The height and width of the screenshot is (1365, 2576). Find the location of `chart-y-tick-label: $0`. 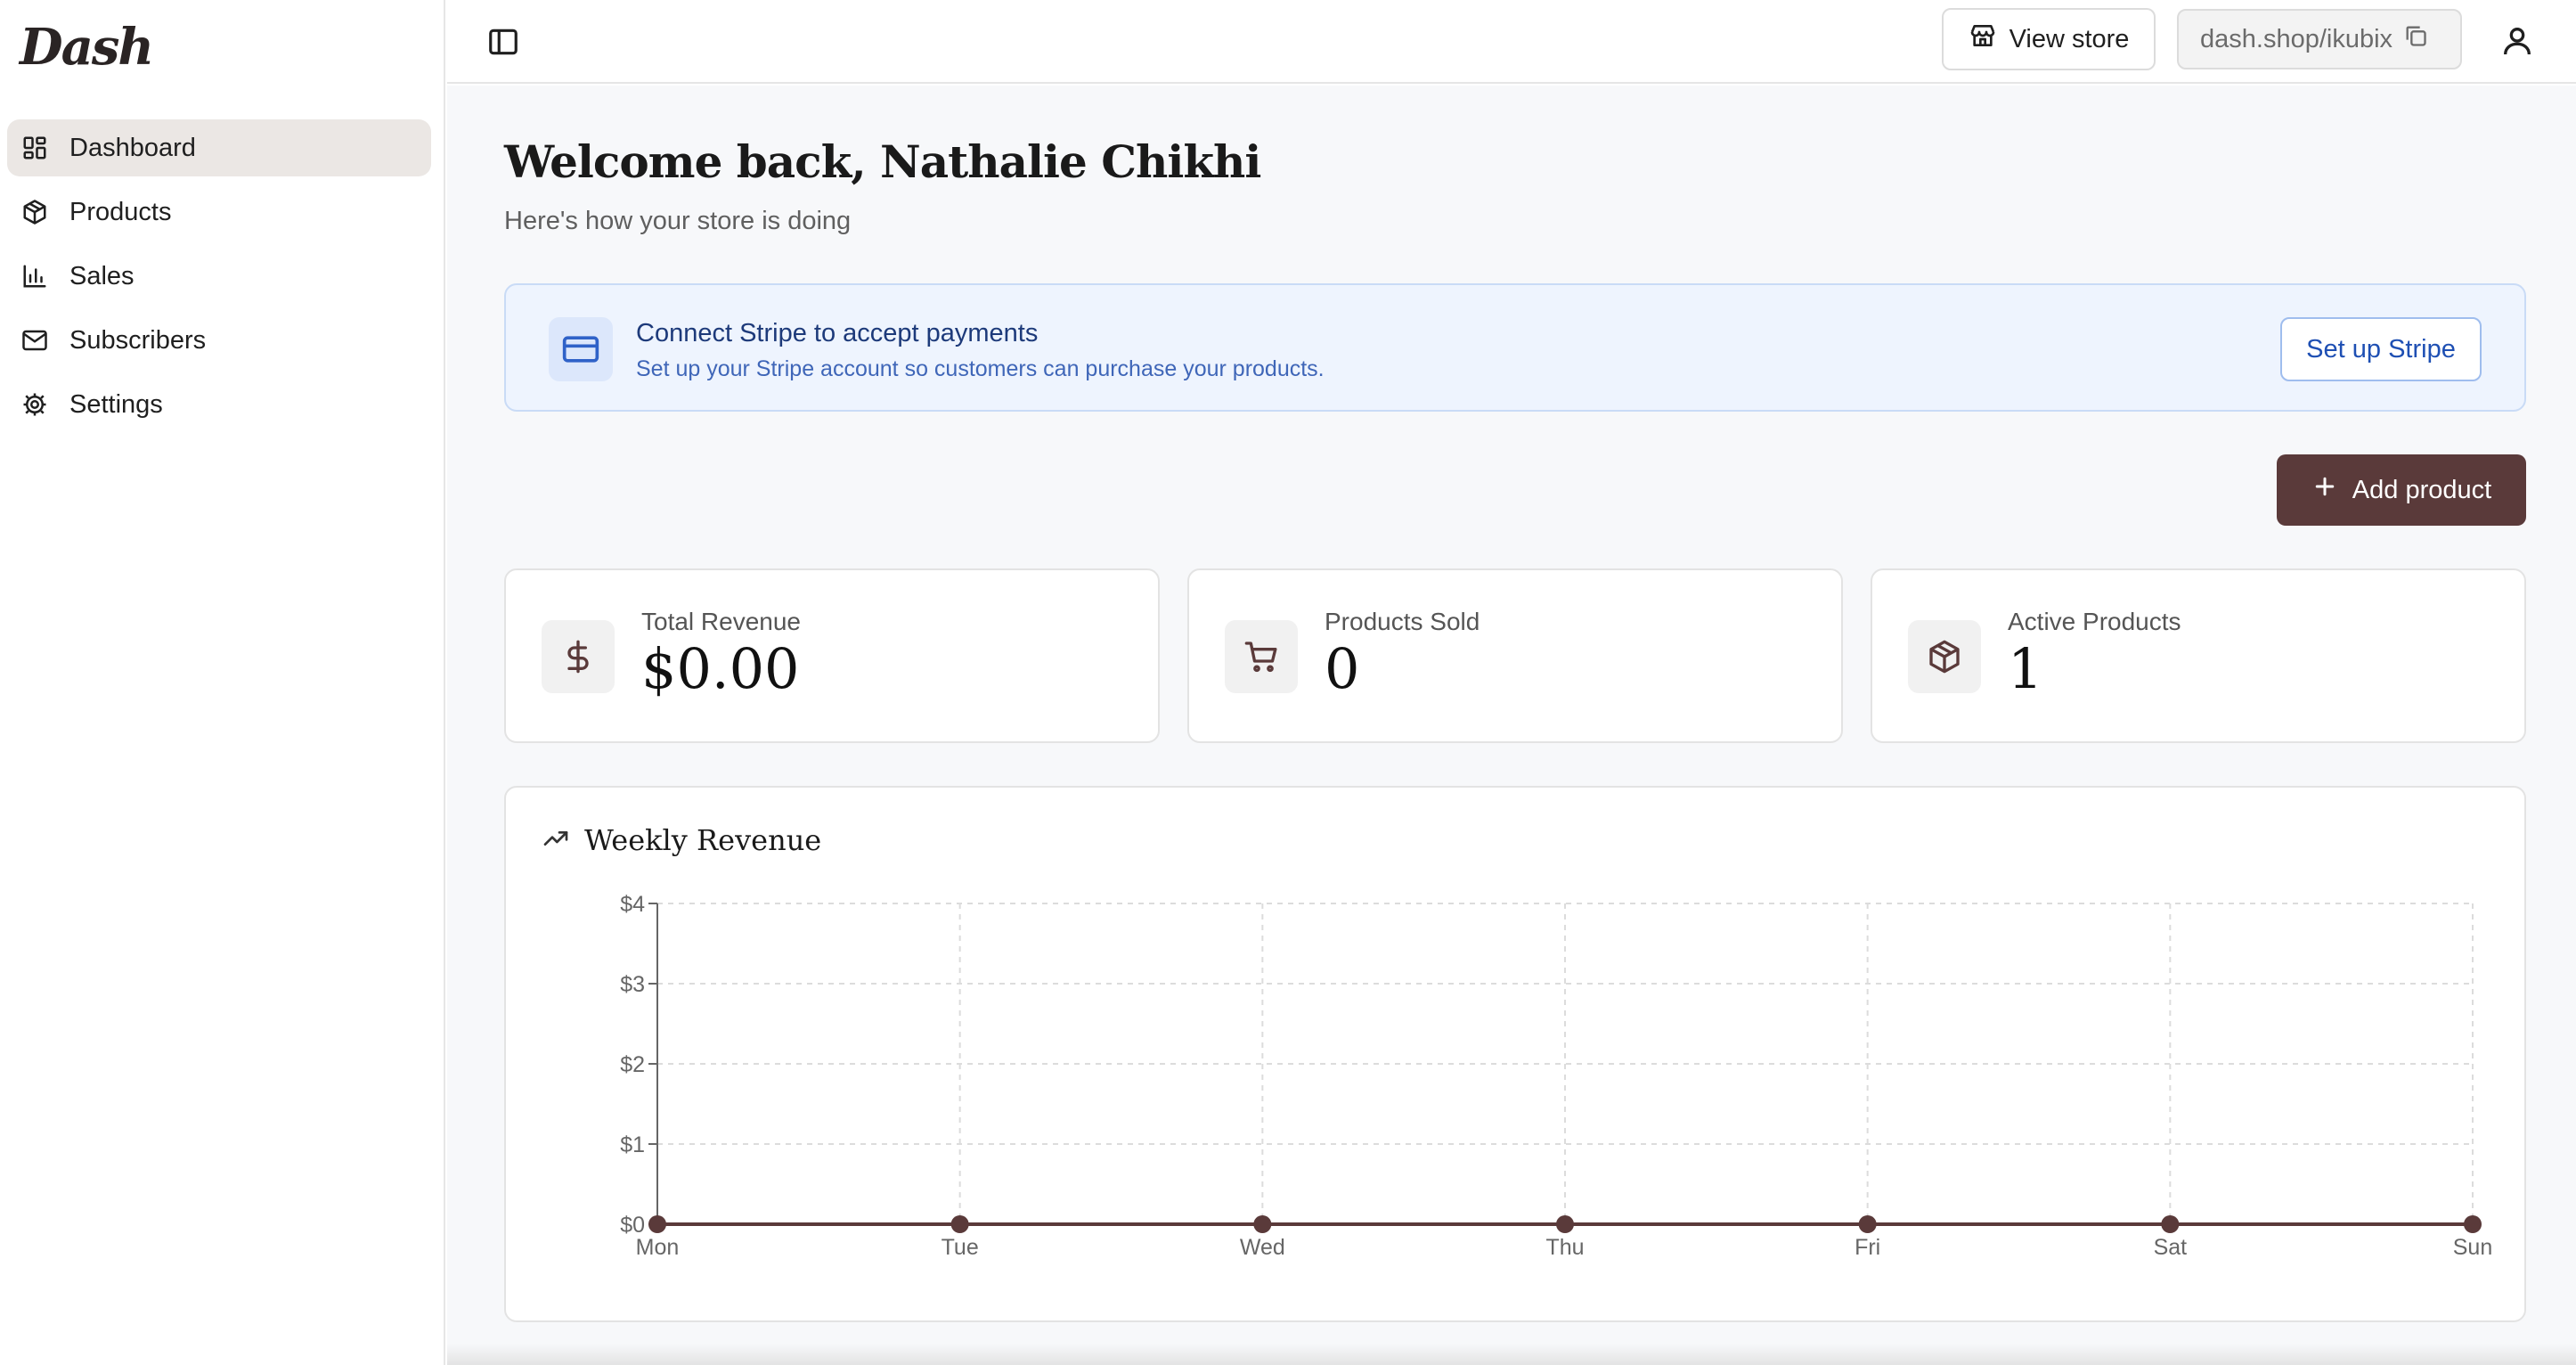

chart-y-tick-label: $0 is located at coordinates (633, 1225).